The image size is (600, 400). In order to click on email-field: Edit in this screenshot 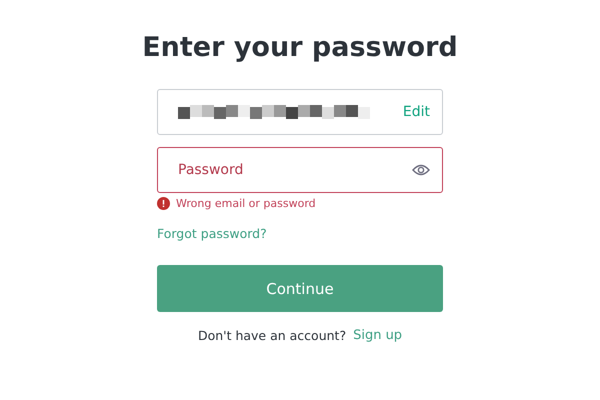, I will do `click(300, 112)`.